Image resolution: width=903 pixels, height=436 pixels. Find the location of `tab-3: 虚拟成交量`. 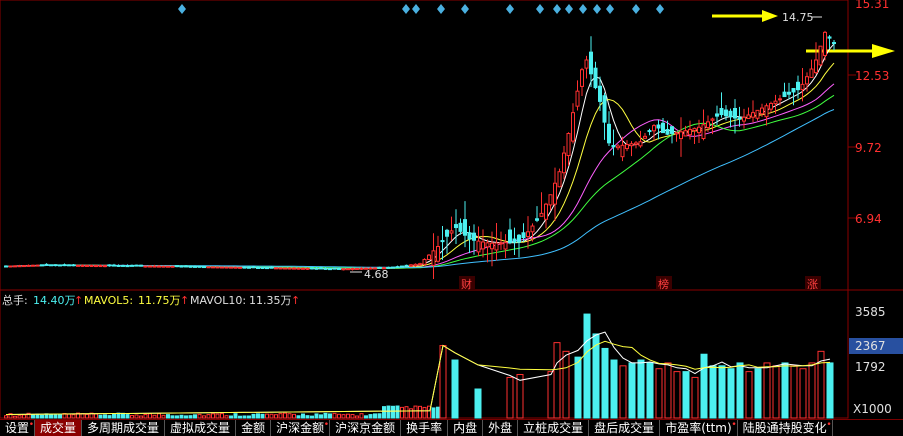

tab-3: 虚拟成交量 is located at coordinates (201, 428).